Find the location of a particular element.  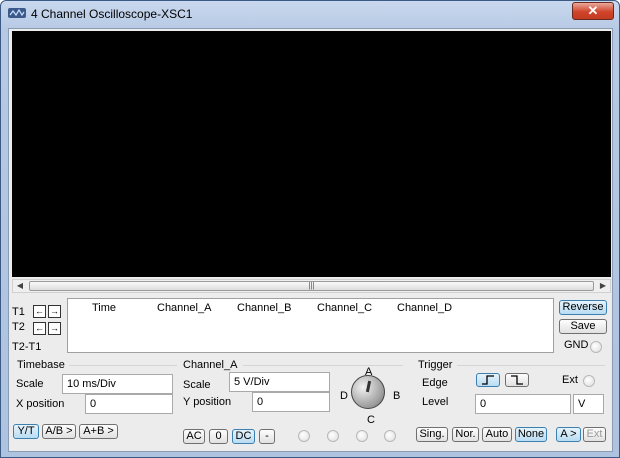

trigger-level-field: 0 is located at coordinates (523, 404).